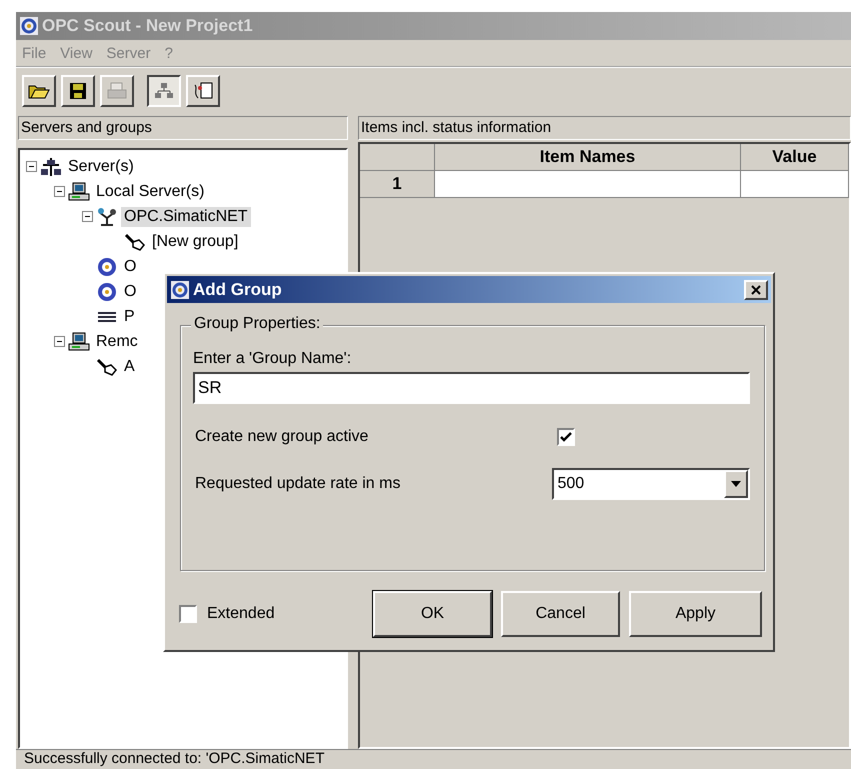 Image resolution: width=851 pixels, height=769 pixels. Describe the element at coordinates (129, 366) in the screenshot. I see `tree-item: A` at that location.